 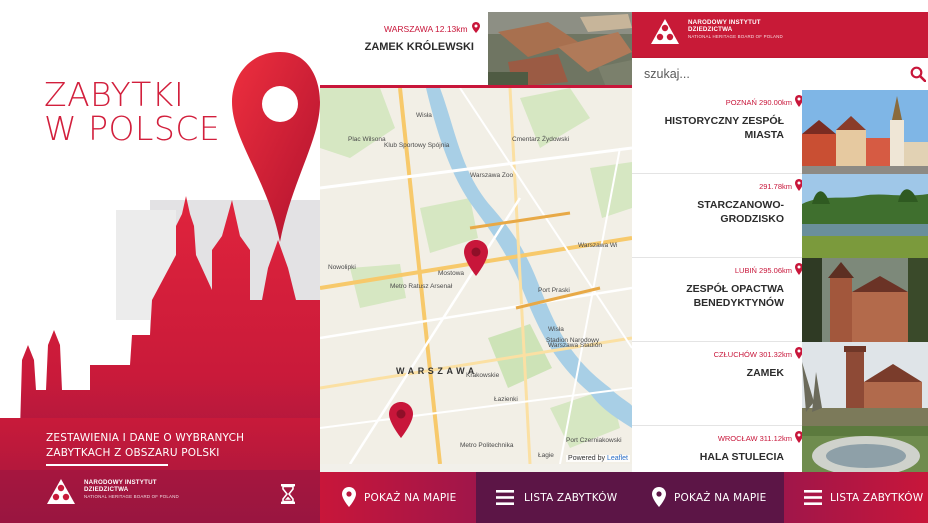 I want to click on map-label: Plac Wilsona, so click(x=367, y=139).